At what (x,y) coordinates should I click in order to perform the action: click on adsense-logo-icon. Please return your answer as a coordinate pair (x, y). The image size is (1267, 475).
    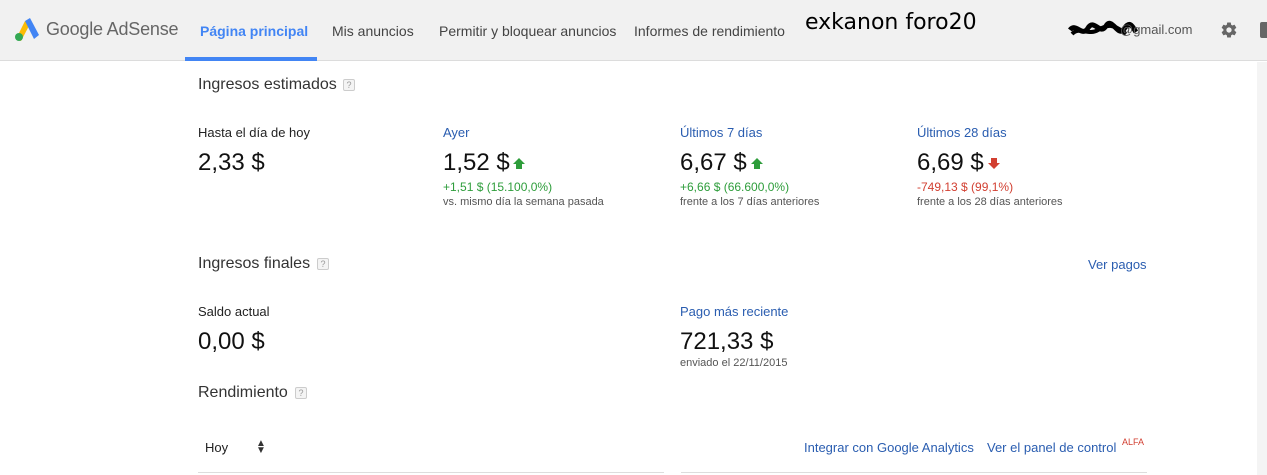
    Looking at the image, I should click on (27, 29).